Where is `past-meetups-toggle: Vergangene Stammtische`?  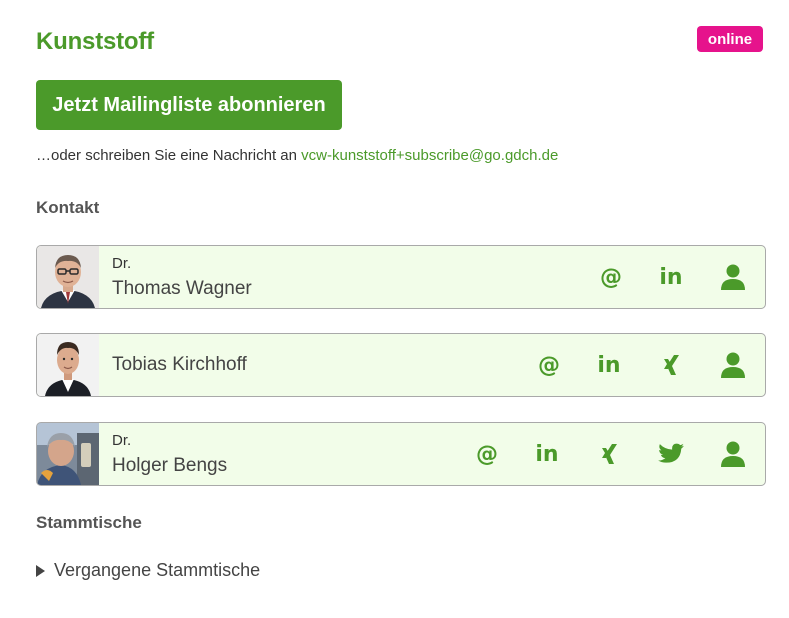
past-meetups-toggle: Vergangene Stammtische is located at coordinates (148, 570).